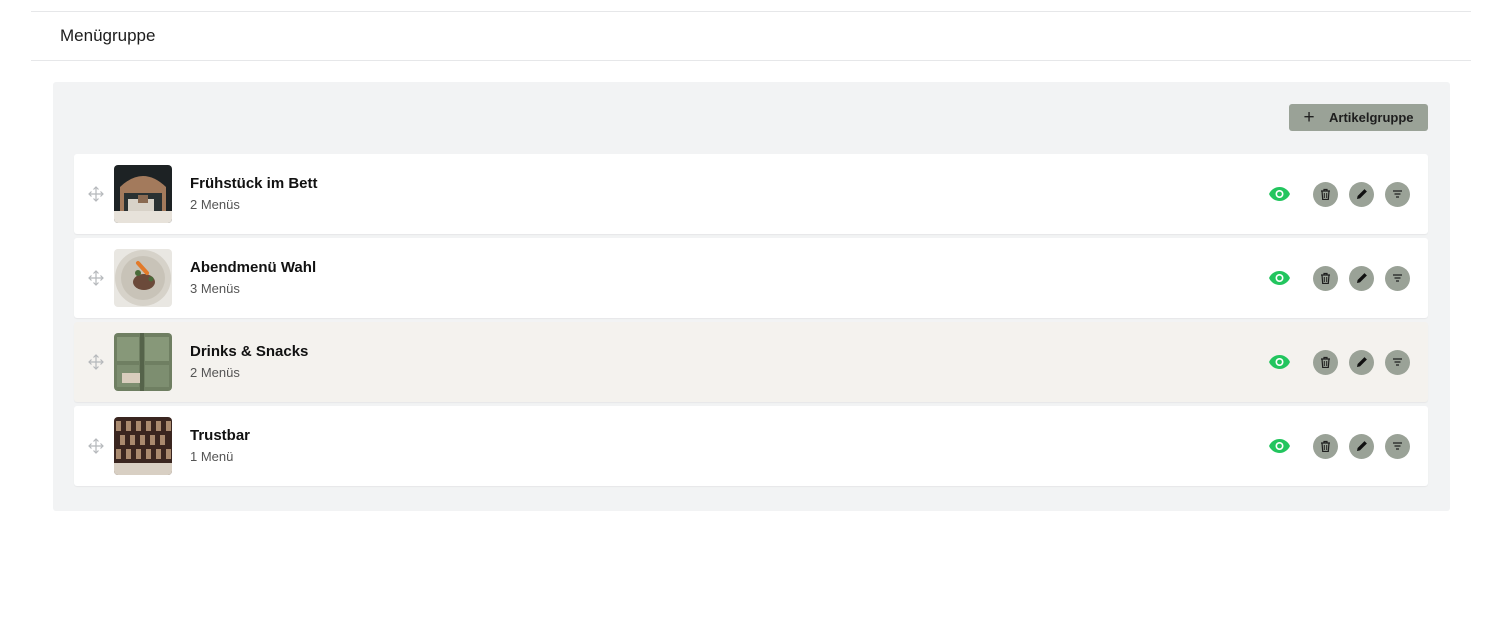  Describe the element at coordinates (143, 194) in the screenshot. I see `breakfast-room-image` at that location.